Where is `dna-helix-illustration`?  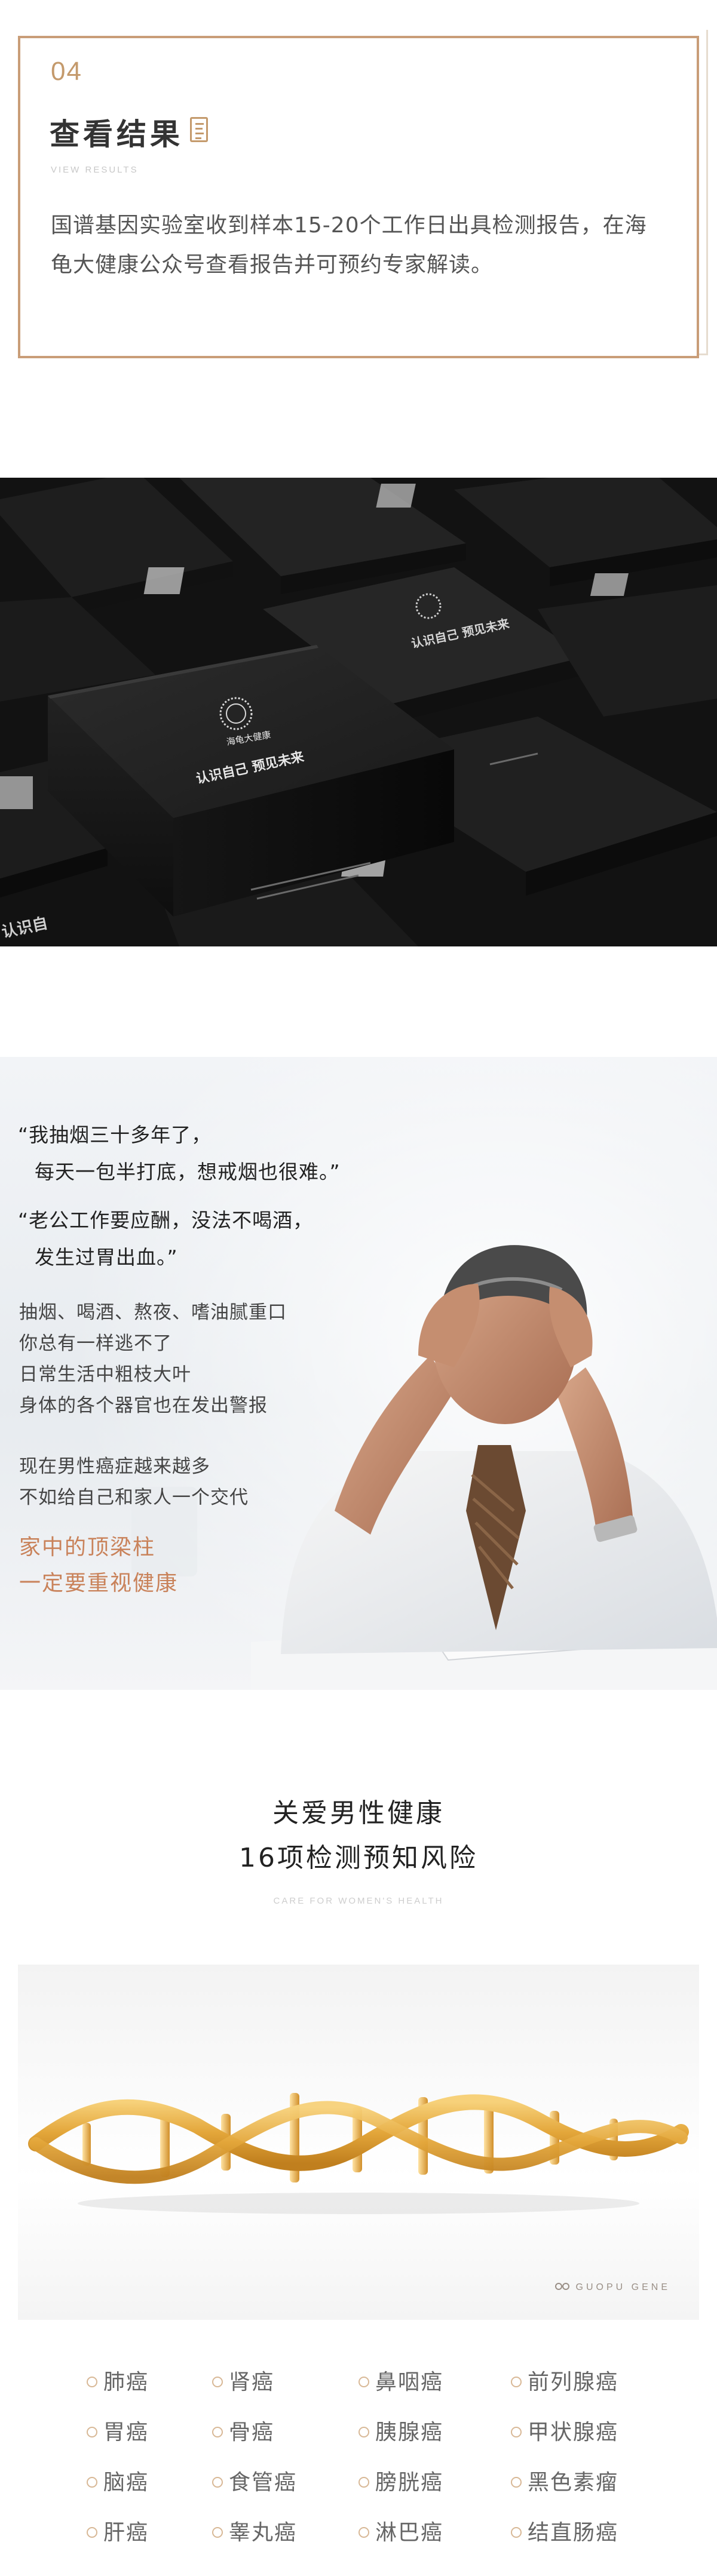
dna-helix-illustration is located at coordinates (358, 2153).